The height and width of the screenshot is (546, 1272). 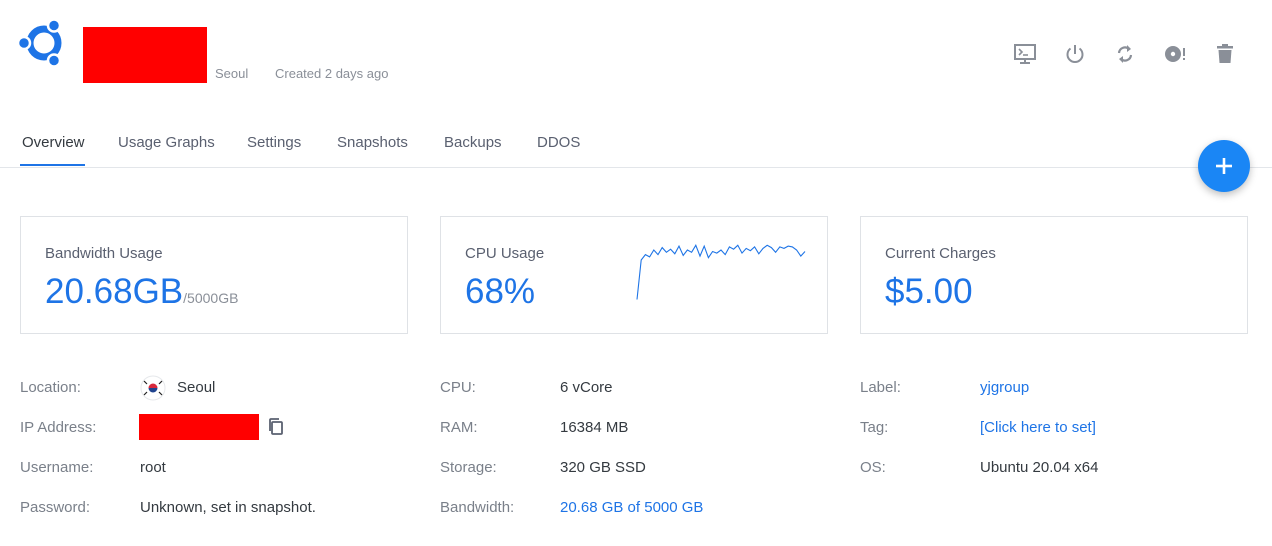 I want to click on server-created: Created 2 days ago, so click(x=332, y=73).